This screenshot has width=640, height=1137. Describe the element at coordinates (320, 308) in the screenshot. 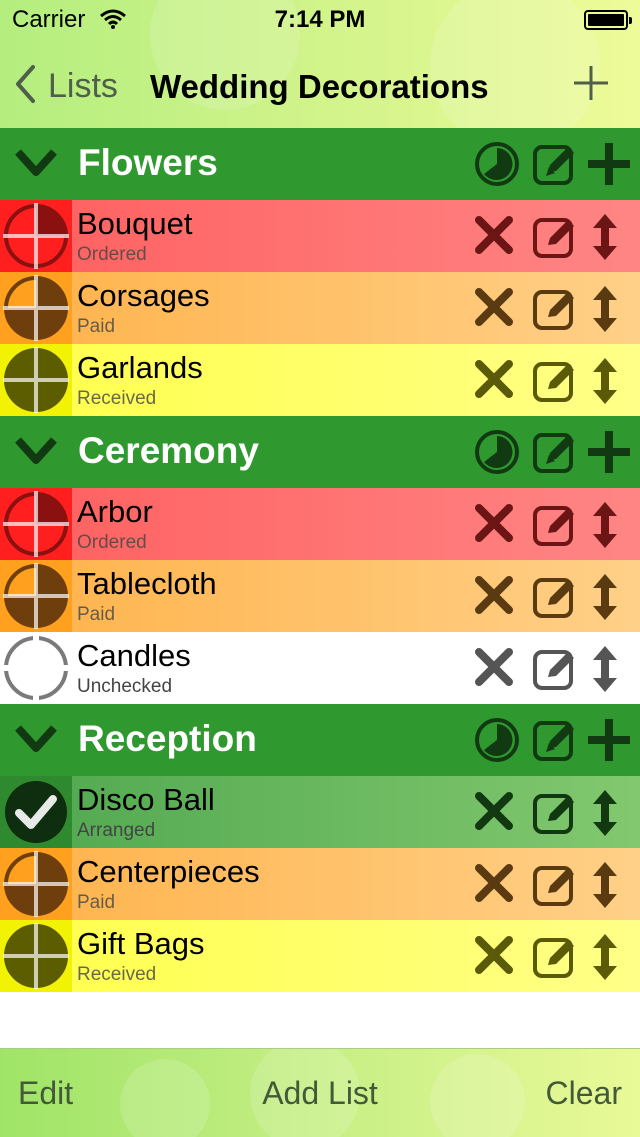

I see `list-item: Corsages Paid` at that location.